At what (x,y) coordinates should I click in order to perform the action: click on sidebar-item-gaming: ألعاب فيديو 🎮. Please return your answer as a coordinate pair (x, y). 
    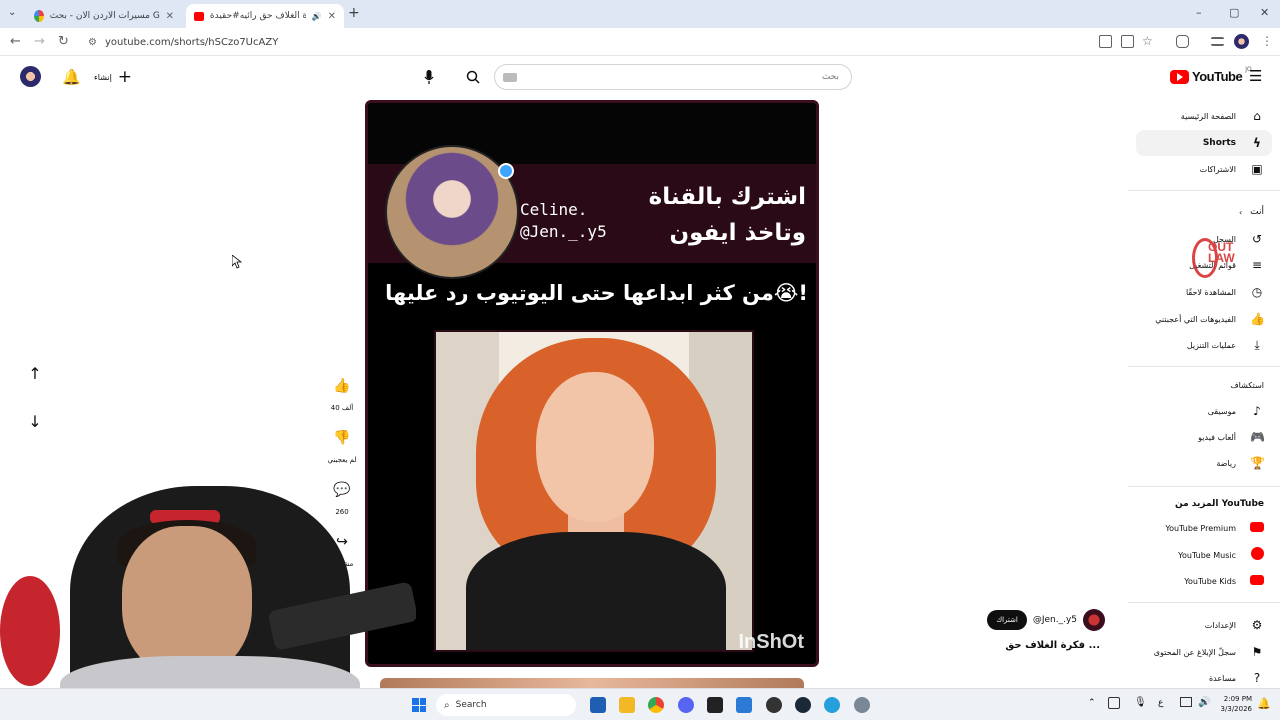
    Looking at the image, I should click on (1204, 437).